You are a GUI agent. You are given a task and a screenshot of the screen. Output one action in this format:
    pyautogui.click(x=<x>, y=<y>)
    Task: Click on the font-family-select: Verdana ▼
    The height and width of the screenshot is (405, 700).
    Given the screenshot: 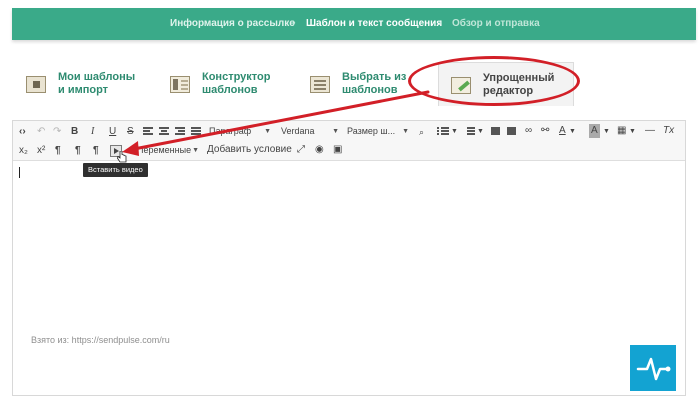 What is the action you would take?
    pyautogui.click(x=310, y=131)
    